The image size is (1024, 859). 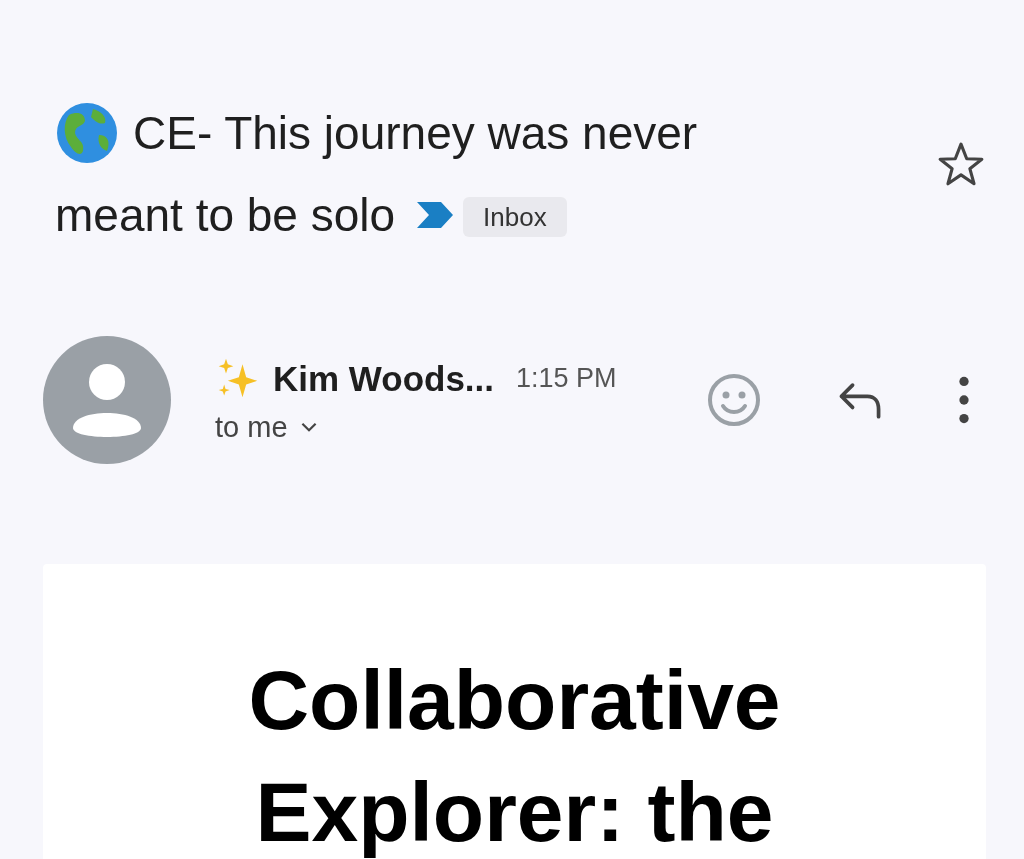 What do you see at coordinates (566, 378) in the screenshot?
I see `message-time: 1:15 PM` at bounding box center [566, 378].